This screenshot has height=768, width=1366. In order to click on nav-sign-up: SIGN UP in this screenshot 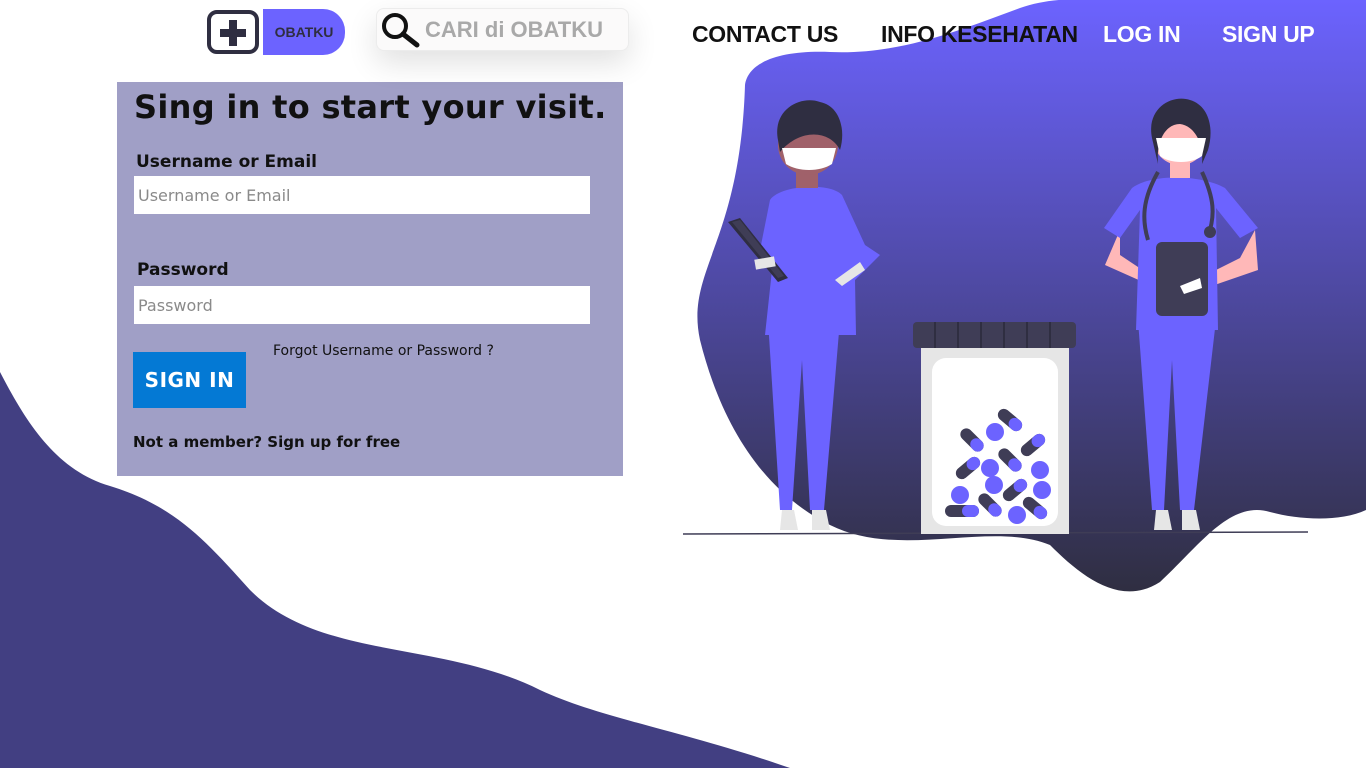, I will do `click(1268, 34)`.